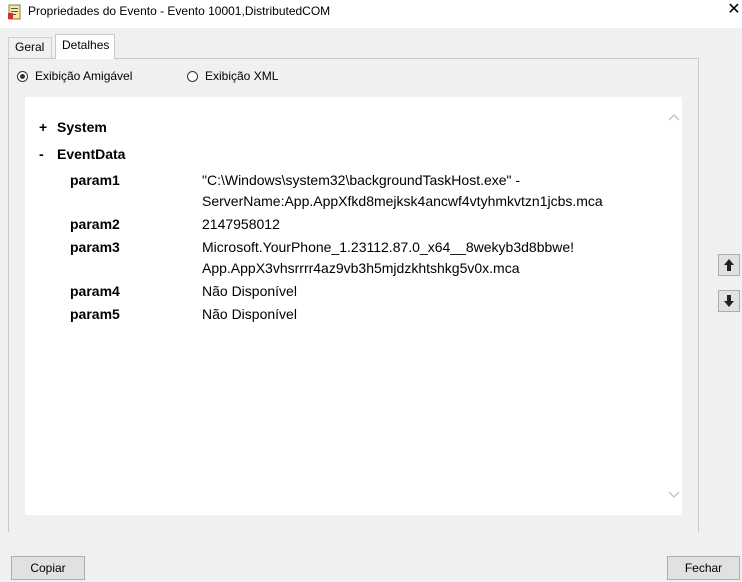  Describe the element at coordinates (674, 495) in the screenshot. I see `scroll-down-chevron-icon` at that location.